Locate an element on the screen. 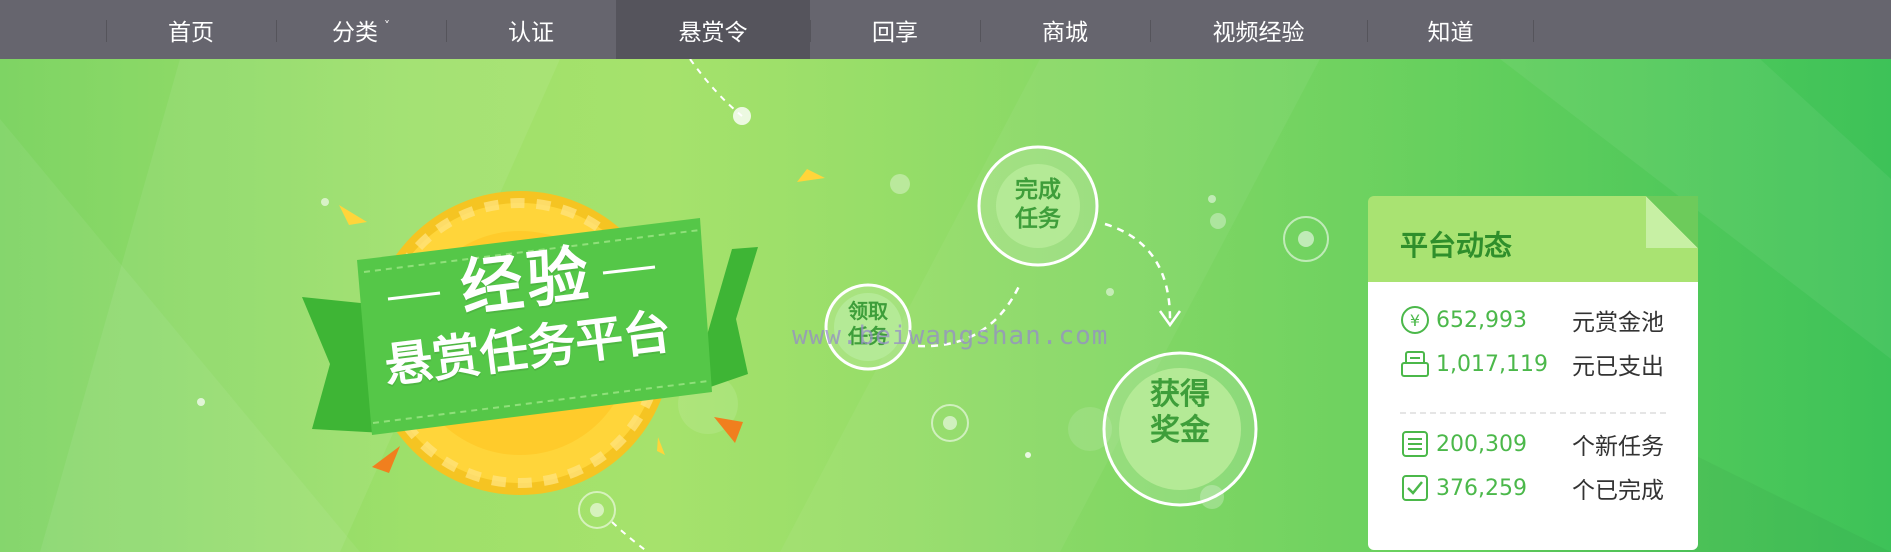 The height and width of the screenshot is (552, 1891). nav-item-zhidao: 知道 is located at coordinates (1450, 29).